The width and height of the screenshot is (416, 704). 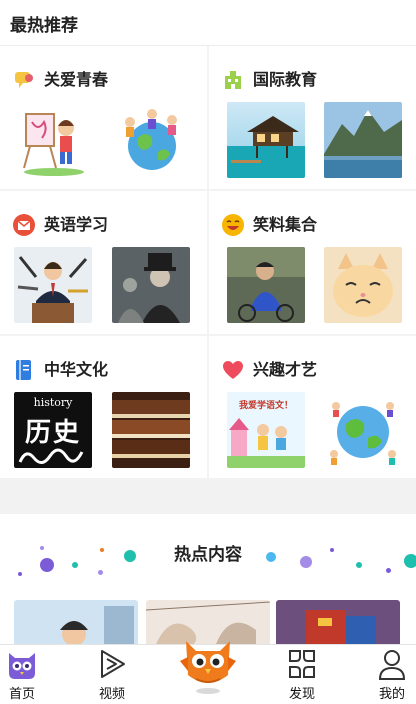 What do you see at coordinates (44, 26) in the screenshot?
I see `page-title: 最热推荐` at bounding box center [44, 26].